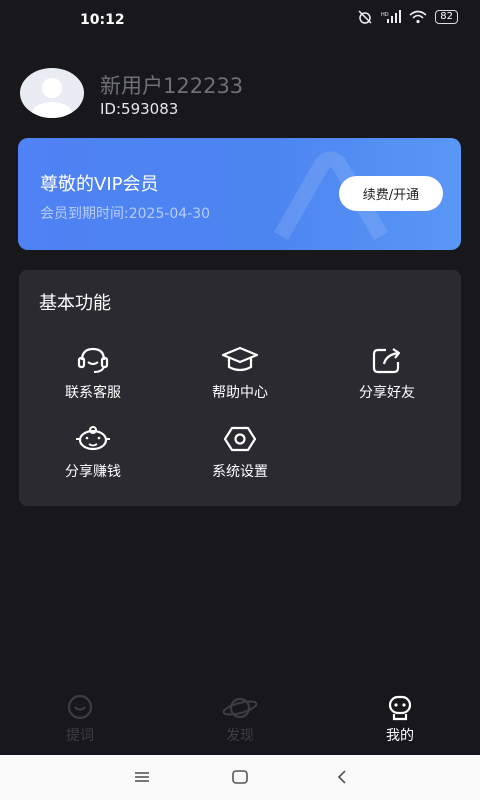 This screenshot has width=480, height=800. Describe the element at coordinates (125, 214) in the screenshot. I see `vip-expire-date: 会员到期时间:2025-04-30` at that location.